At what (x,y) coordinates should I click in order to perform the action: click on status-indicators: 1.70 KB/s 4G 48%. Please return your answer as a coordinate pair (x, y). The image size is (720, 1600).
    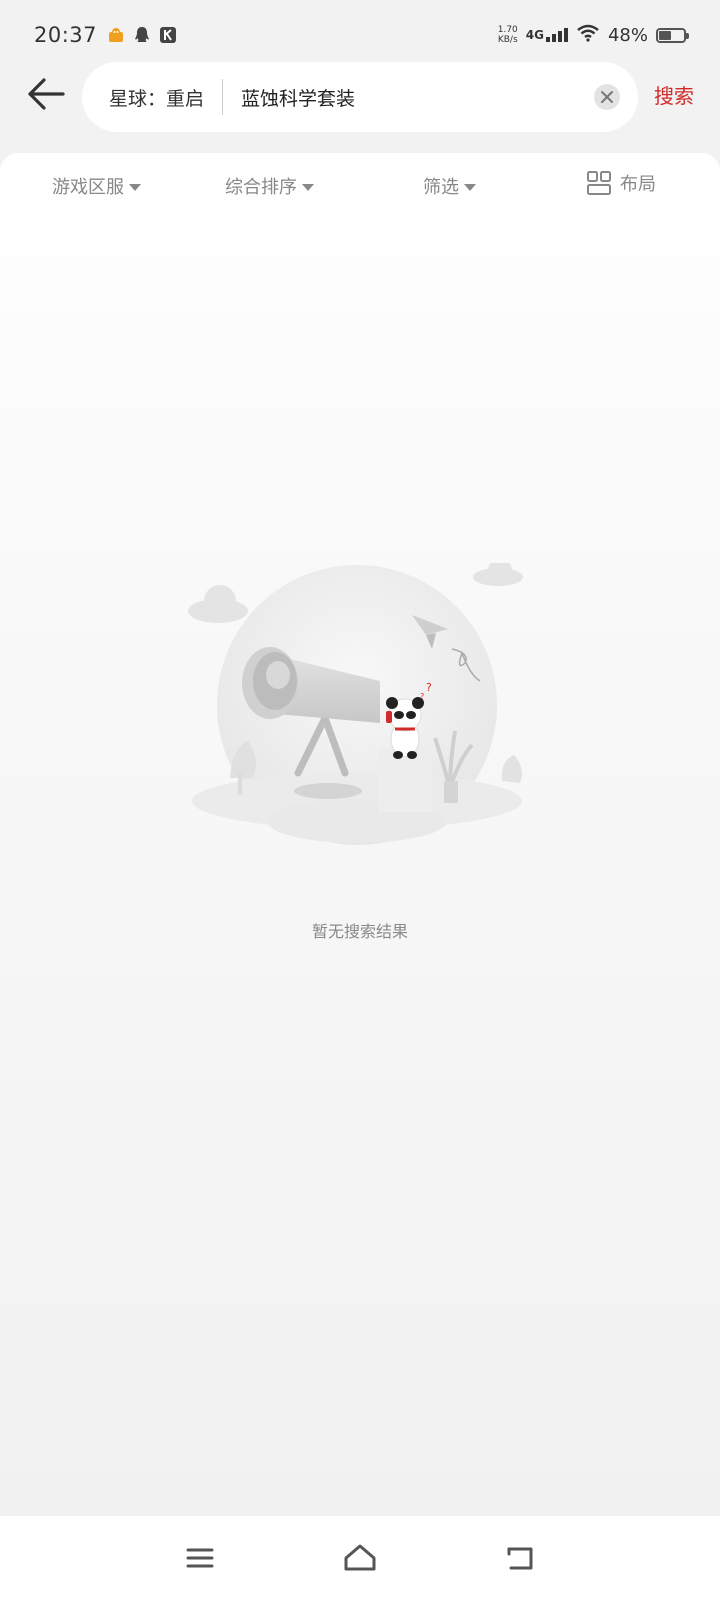
    Looking at the image, I should click on (593, 35).